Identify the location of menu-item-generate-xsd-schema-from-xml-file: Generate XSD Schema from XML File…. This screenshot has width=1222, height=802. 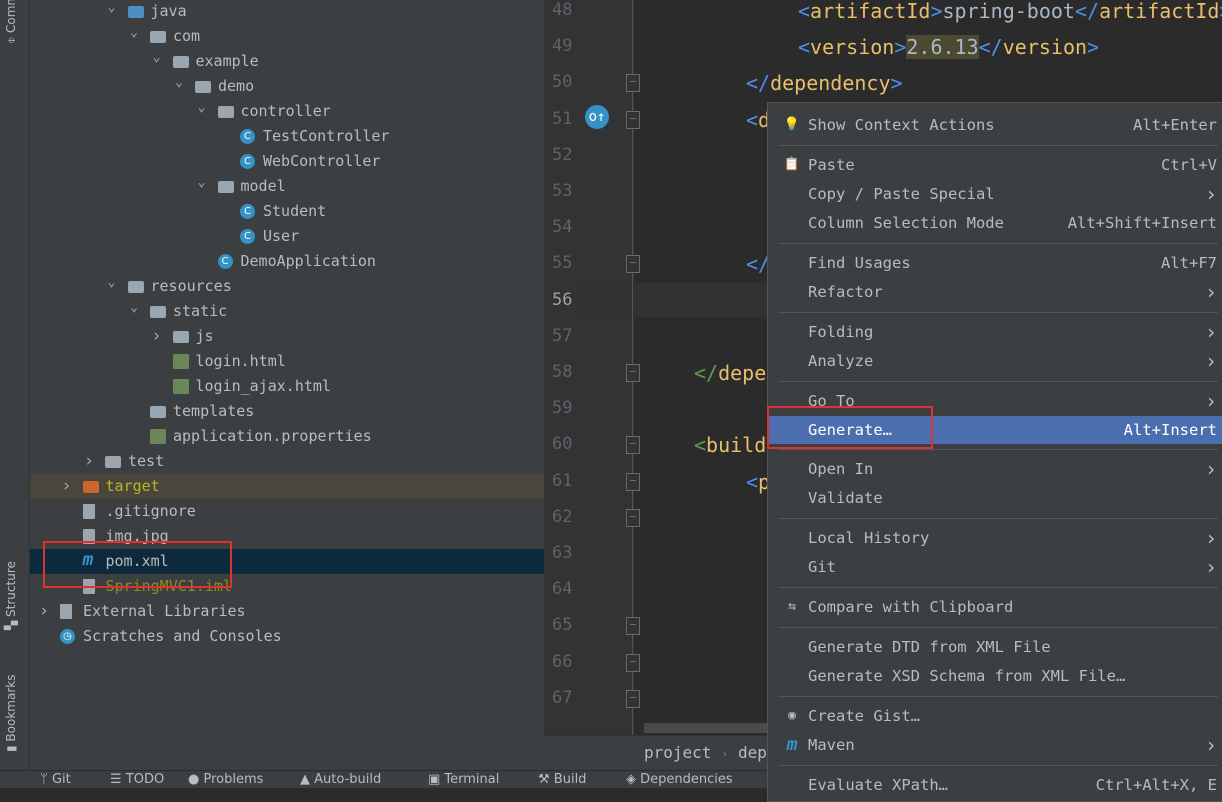
(995, 676).